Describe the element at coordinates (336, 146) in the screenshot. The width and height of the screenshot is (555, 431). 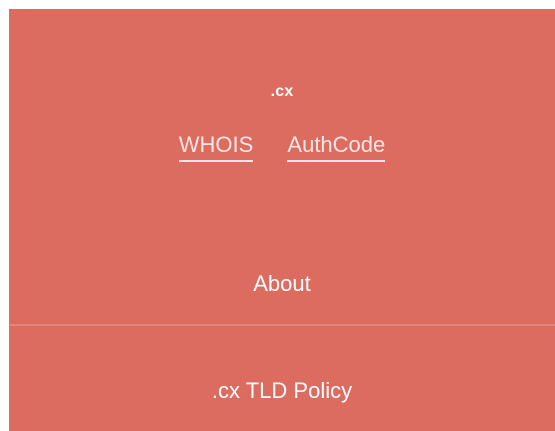
I see `authcode-link: AuthCode` at that location.